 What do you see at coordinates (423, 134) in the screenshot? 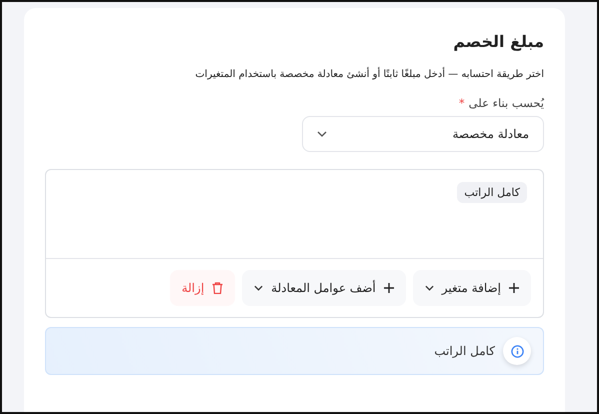
I see `basis-dropdown: معادلة مخصصة` at bounding box center [423, 134].